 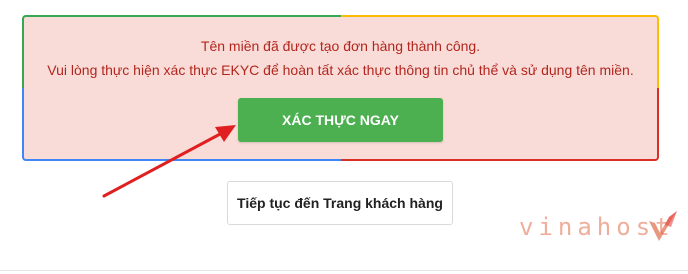 I want to click on footer-divider, so click(x=344, y=270).